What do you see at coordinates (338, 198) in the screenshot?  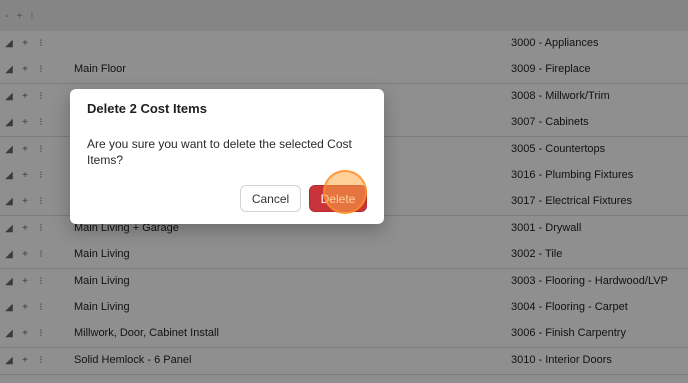 I see `delete-button: Delete` at bounding box center [338, 198].